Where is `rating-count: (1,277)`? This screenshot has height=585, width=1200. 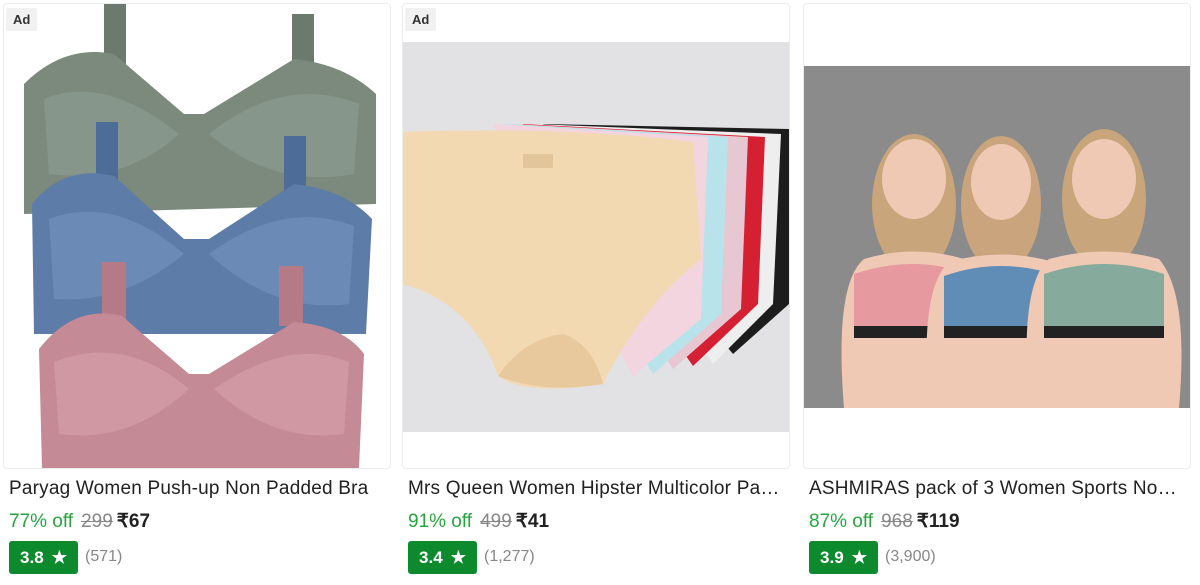 rating-count: (1,277) is located at coordinates (509, 556).